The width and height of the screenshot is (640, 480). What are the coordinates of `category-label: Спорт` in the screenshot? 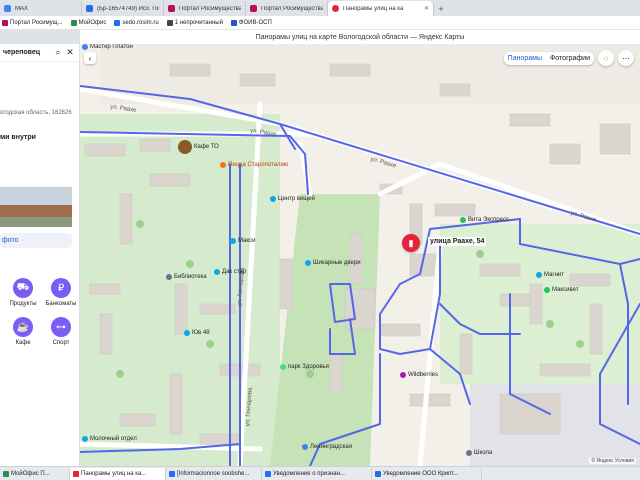 It's located at (61, 343).